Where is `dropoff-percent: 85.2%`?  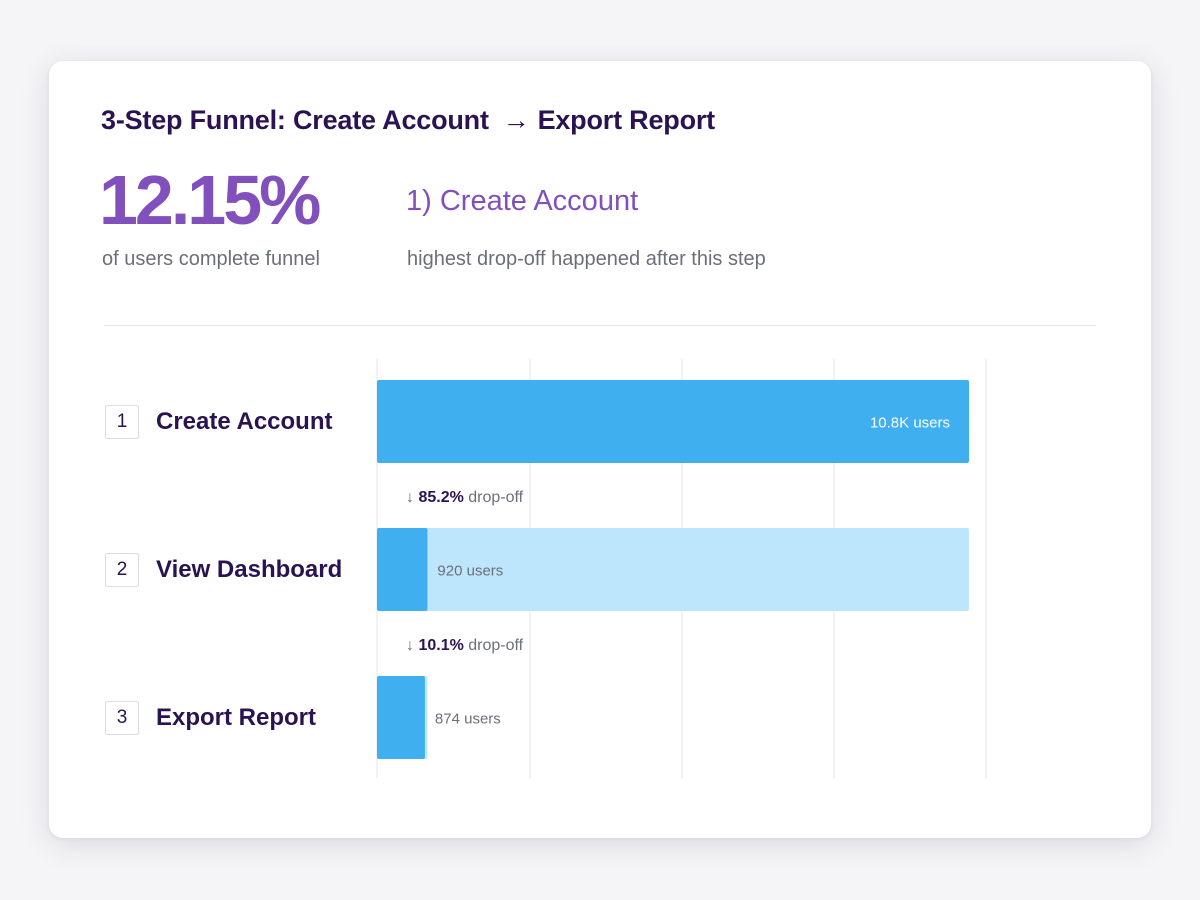
dropoff-percent: 85.2% is located at coordinates (440, 497).